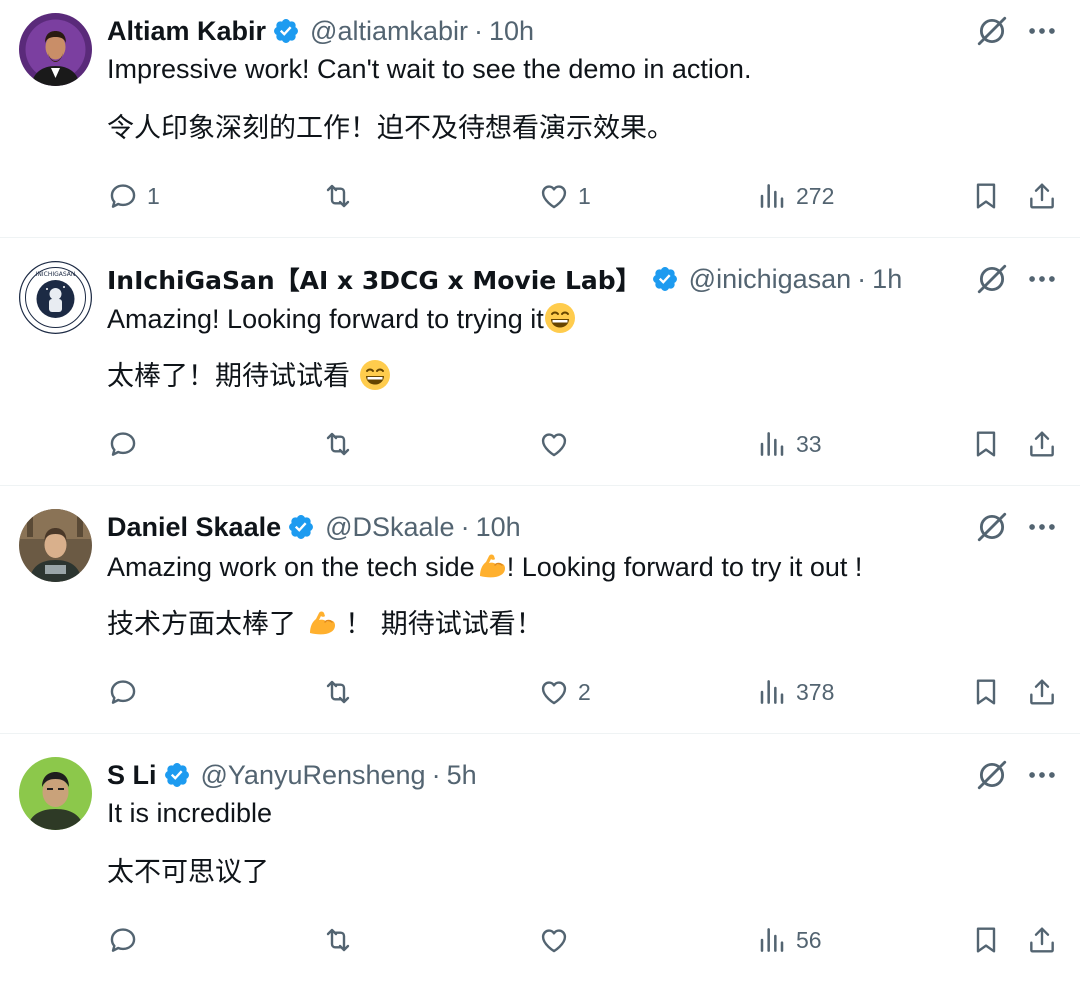 The width and height of the screenshot is (1080, 992). What do you see at coordinates (815, 195) in the screenshot?
I see `view-count: 272` at bounding box center [815, 195].